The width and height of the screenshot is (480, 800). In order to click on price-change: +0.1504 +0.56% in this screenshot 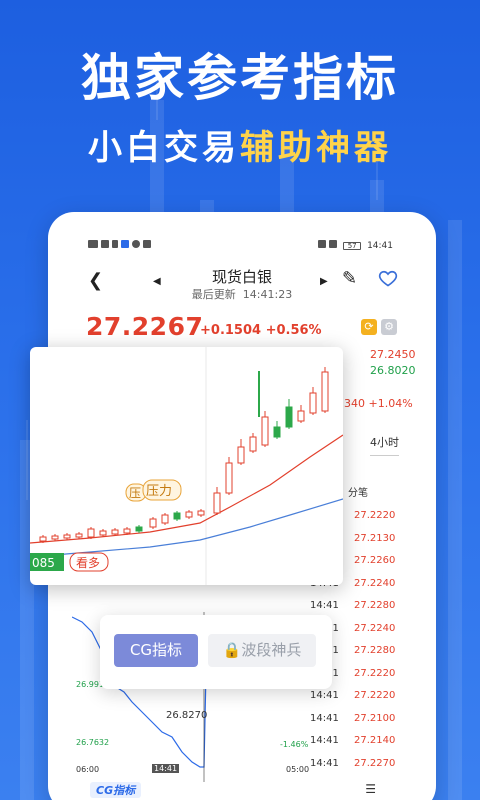, I will do `click(261, 330)`.